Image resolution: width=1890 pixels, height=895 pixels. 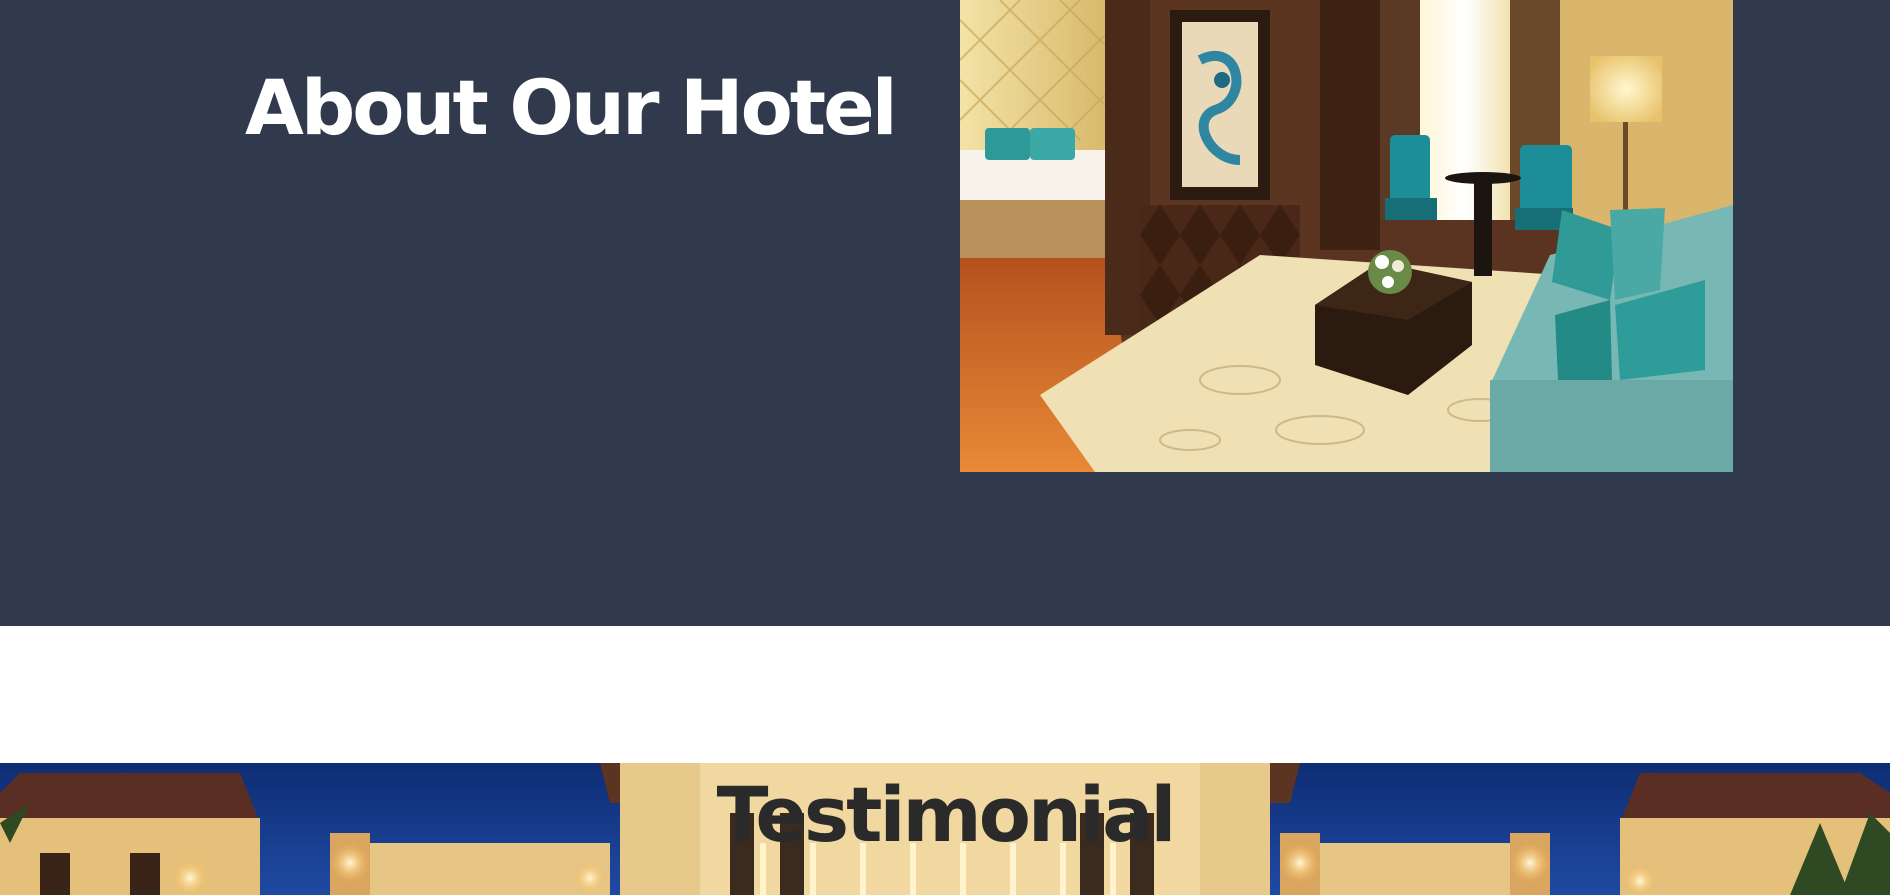 What do you see at coordinates (571, 107) in the screenshot?
I see `about-title: About Our Hotel` at bounding box center [571, 107].